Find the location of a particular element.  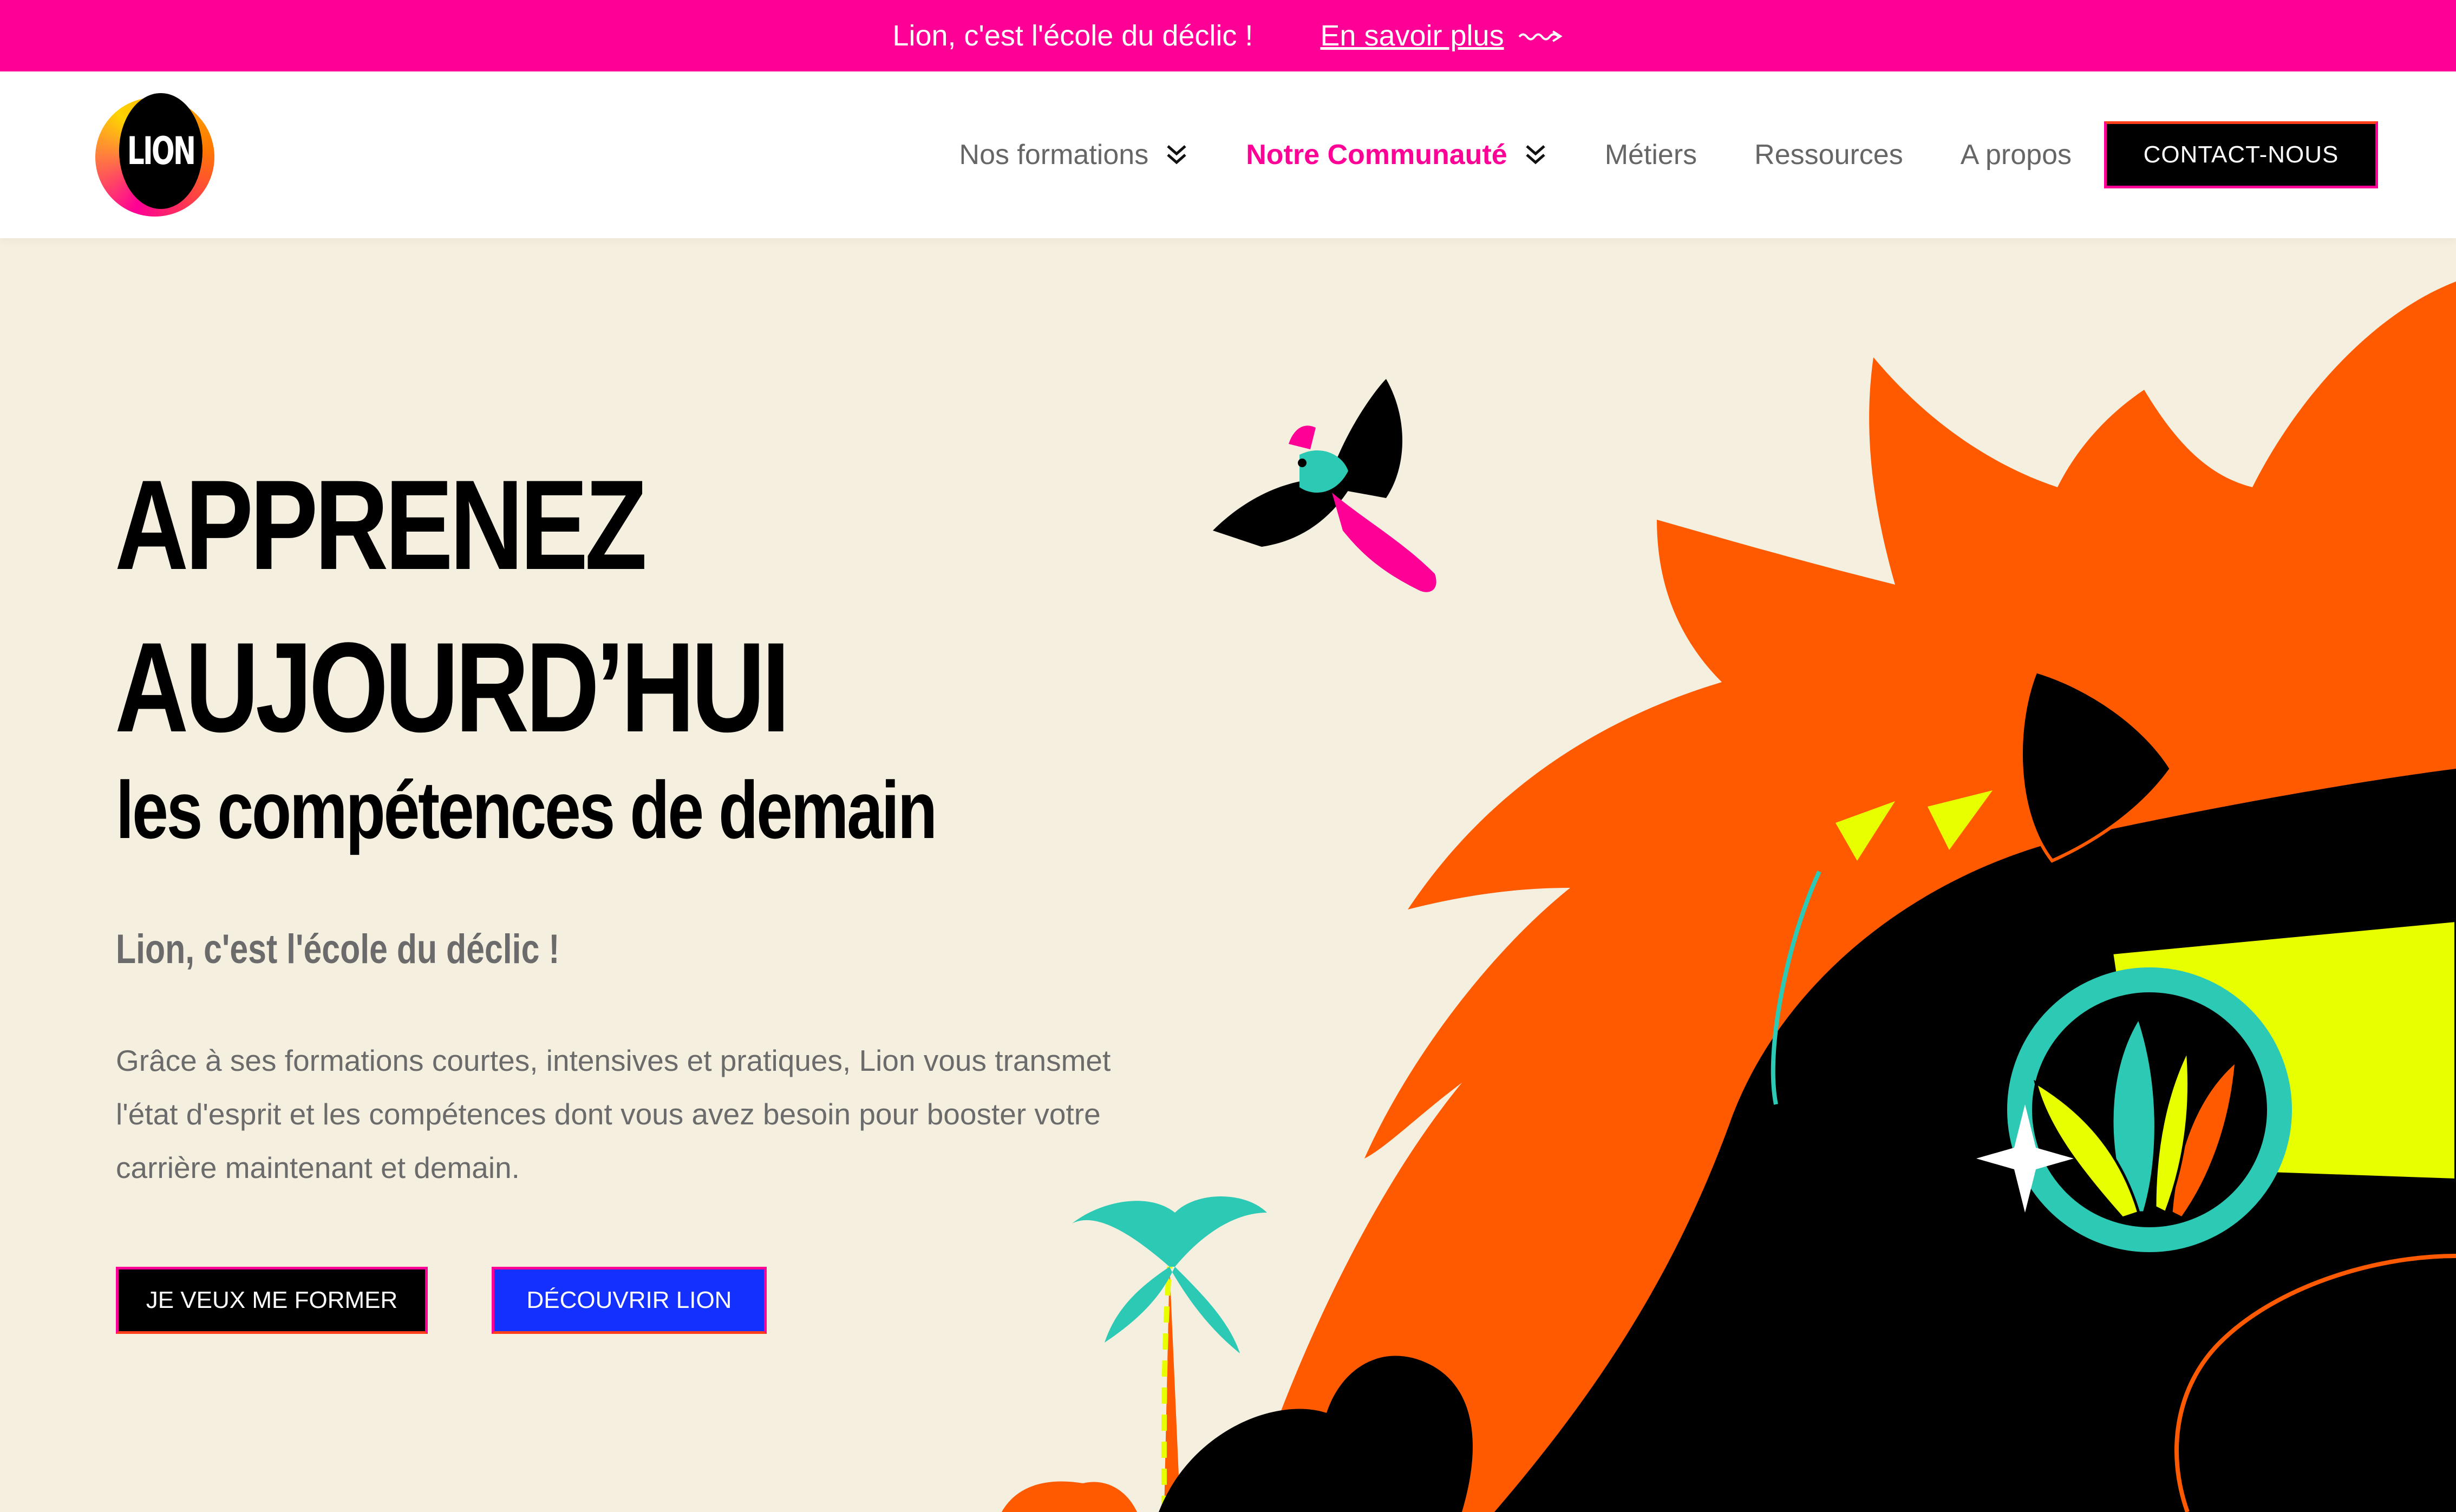

learn-more-link: En savoir plus is located at coordinates (1442, 36).